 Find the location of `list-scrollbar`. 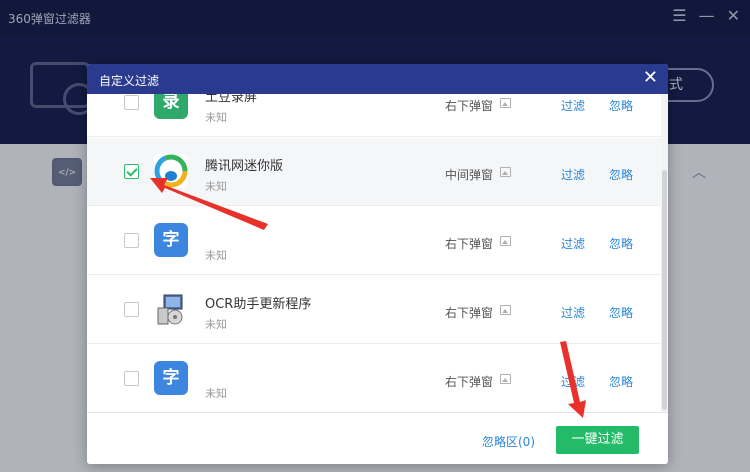

list-scrollbar is located at coordinates (664, 253).